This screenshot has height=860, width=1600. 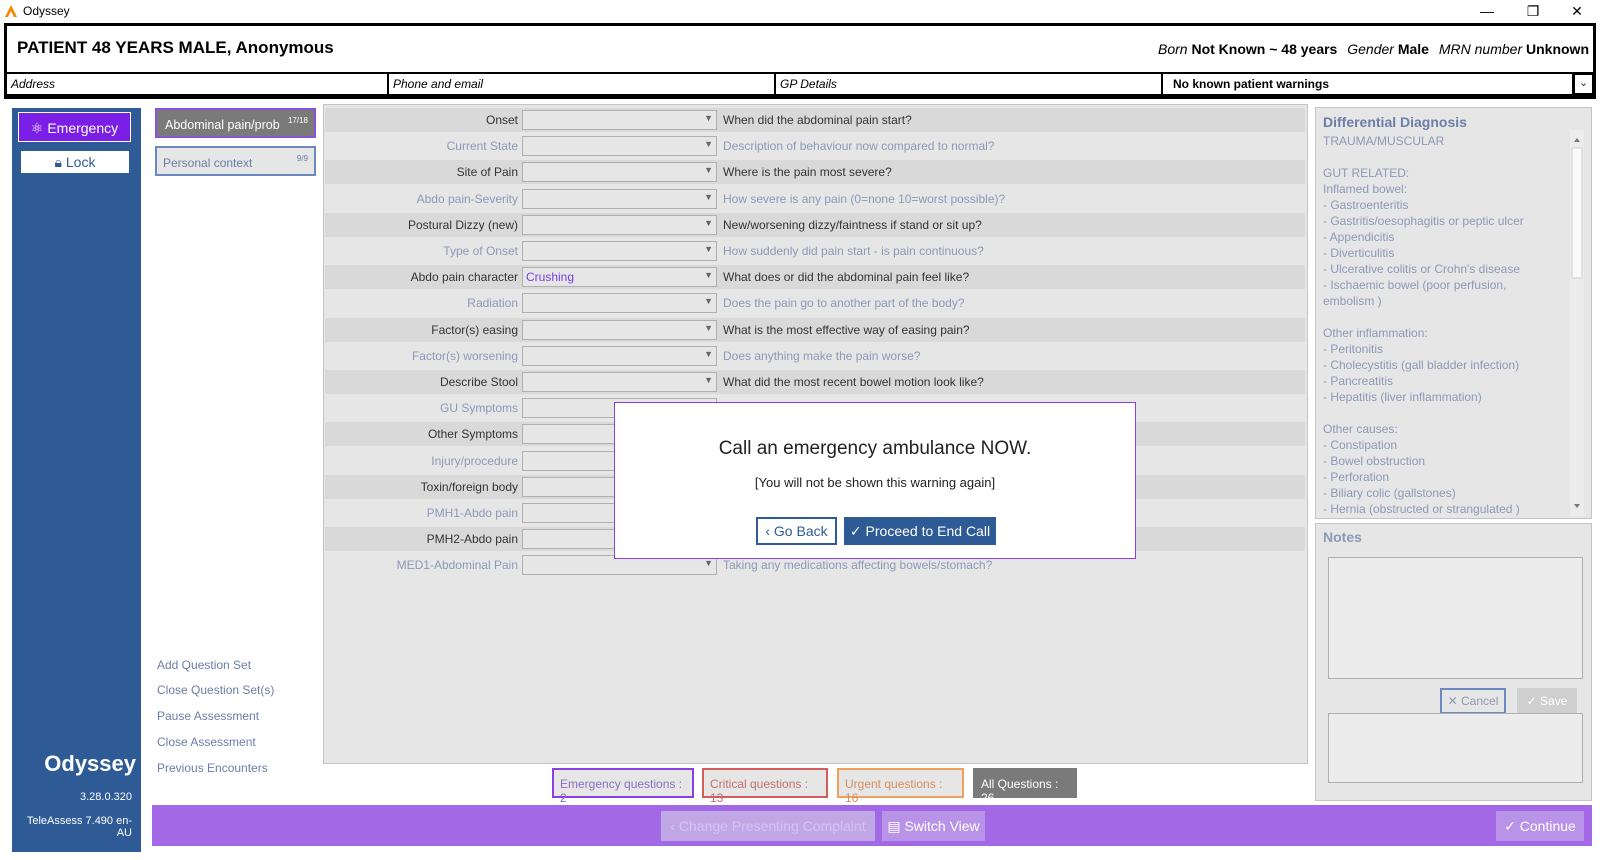 What do you see at coordinates (623, 786) in the screenshot?
I see `emergency-questions-badge: Emergency questions : 2` at bounding box center [623, 786].